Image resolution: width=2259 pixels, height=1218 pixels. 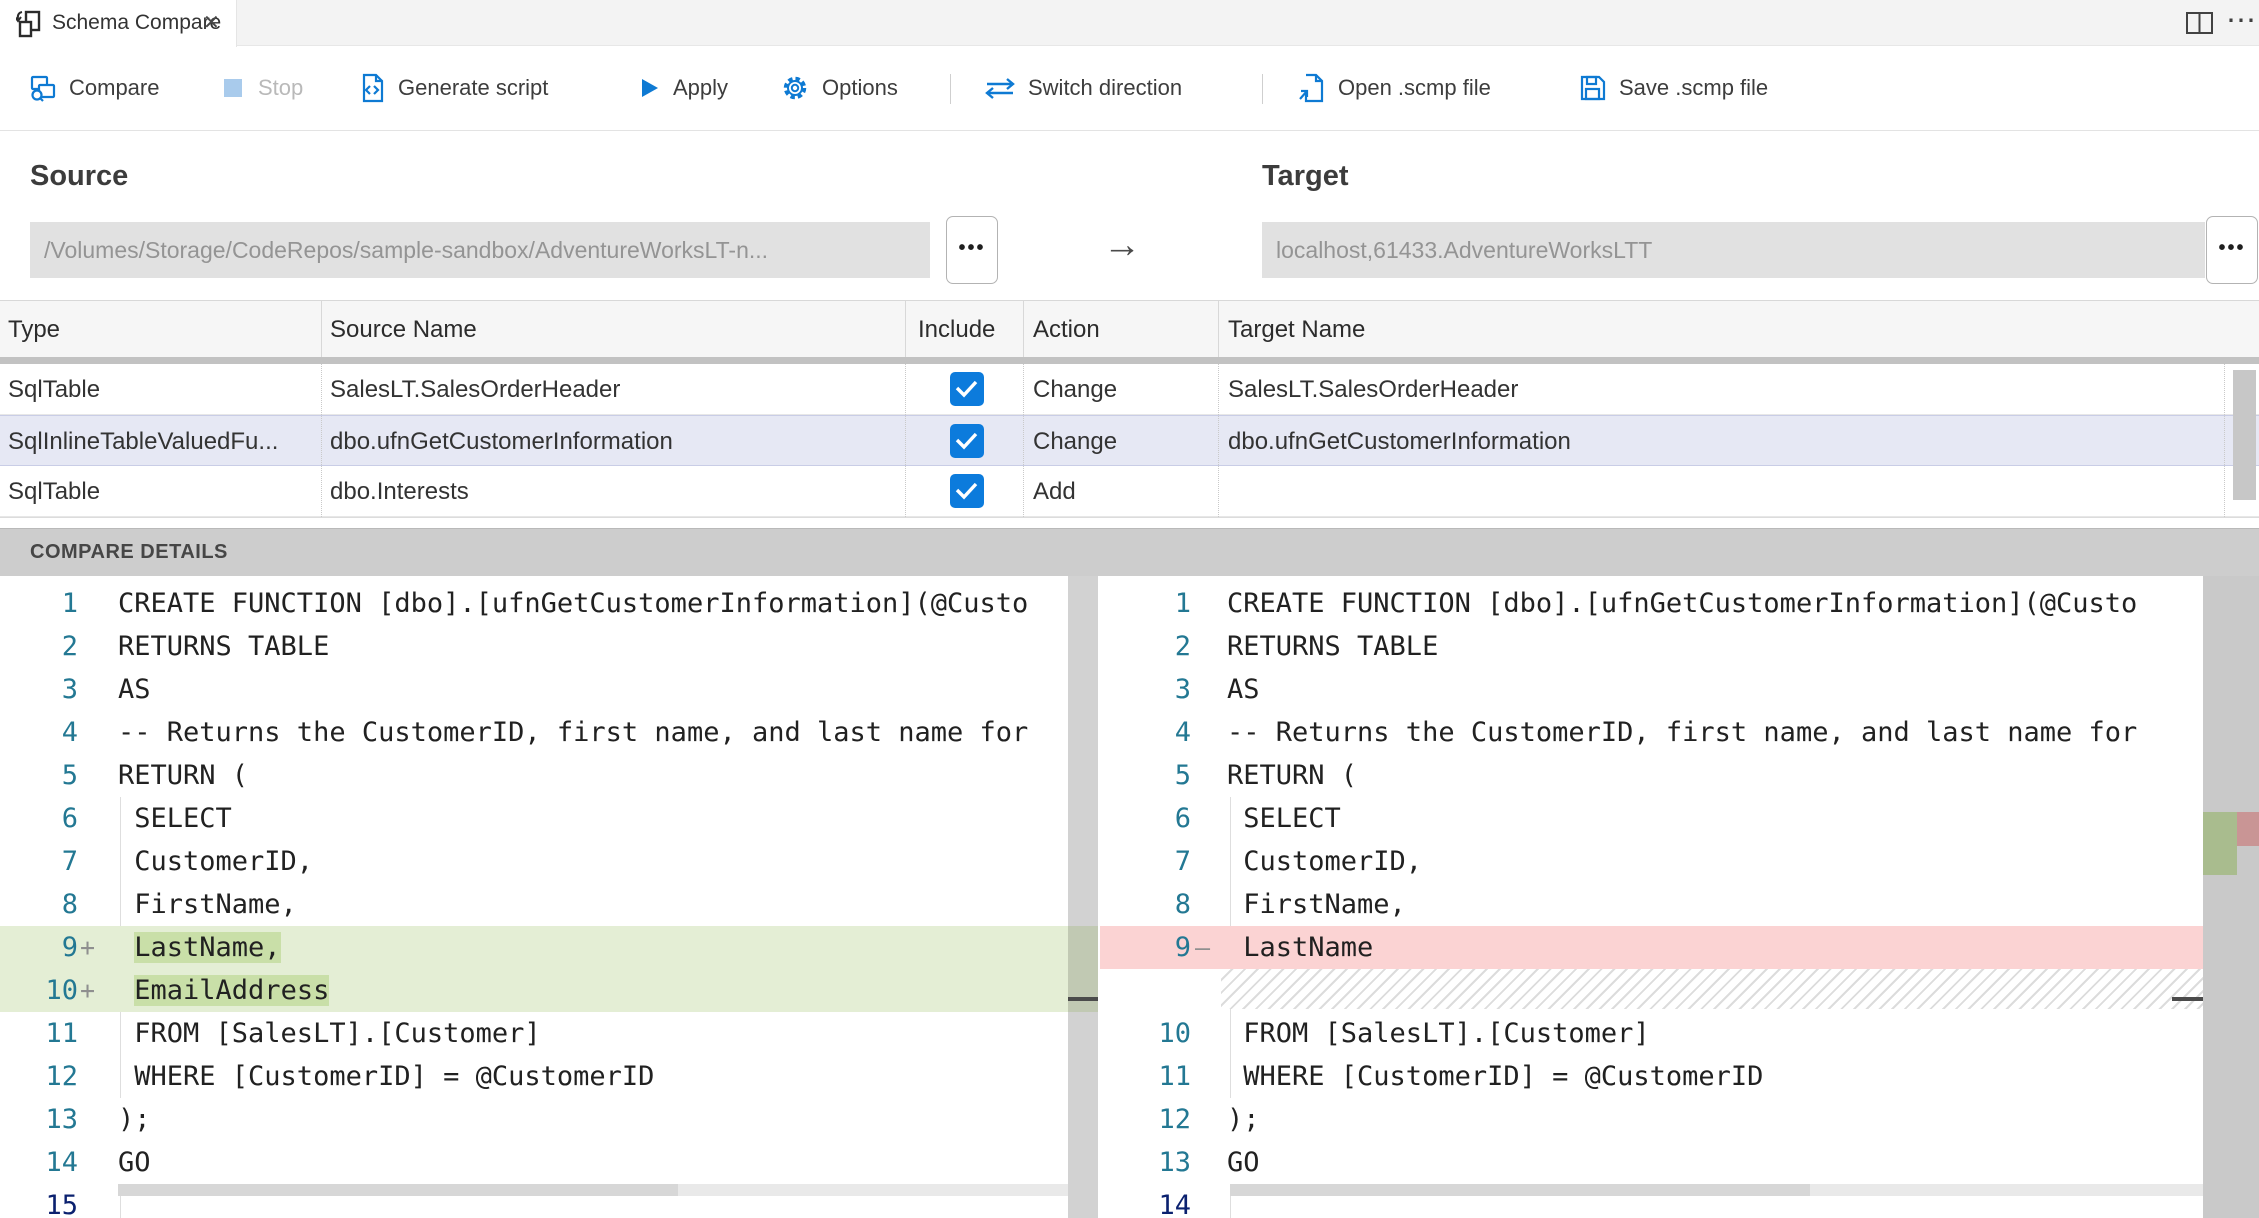 I want to click on line-number: 5, so click(x=1182, y=775).